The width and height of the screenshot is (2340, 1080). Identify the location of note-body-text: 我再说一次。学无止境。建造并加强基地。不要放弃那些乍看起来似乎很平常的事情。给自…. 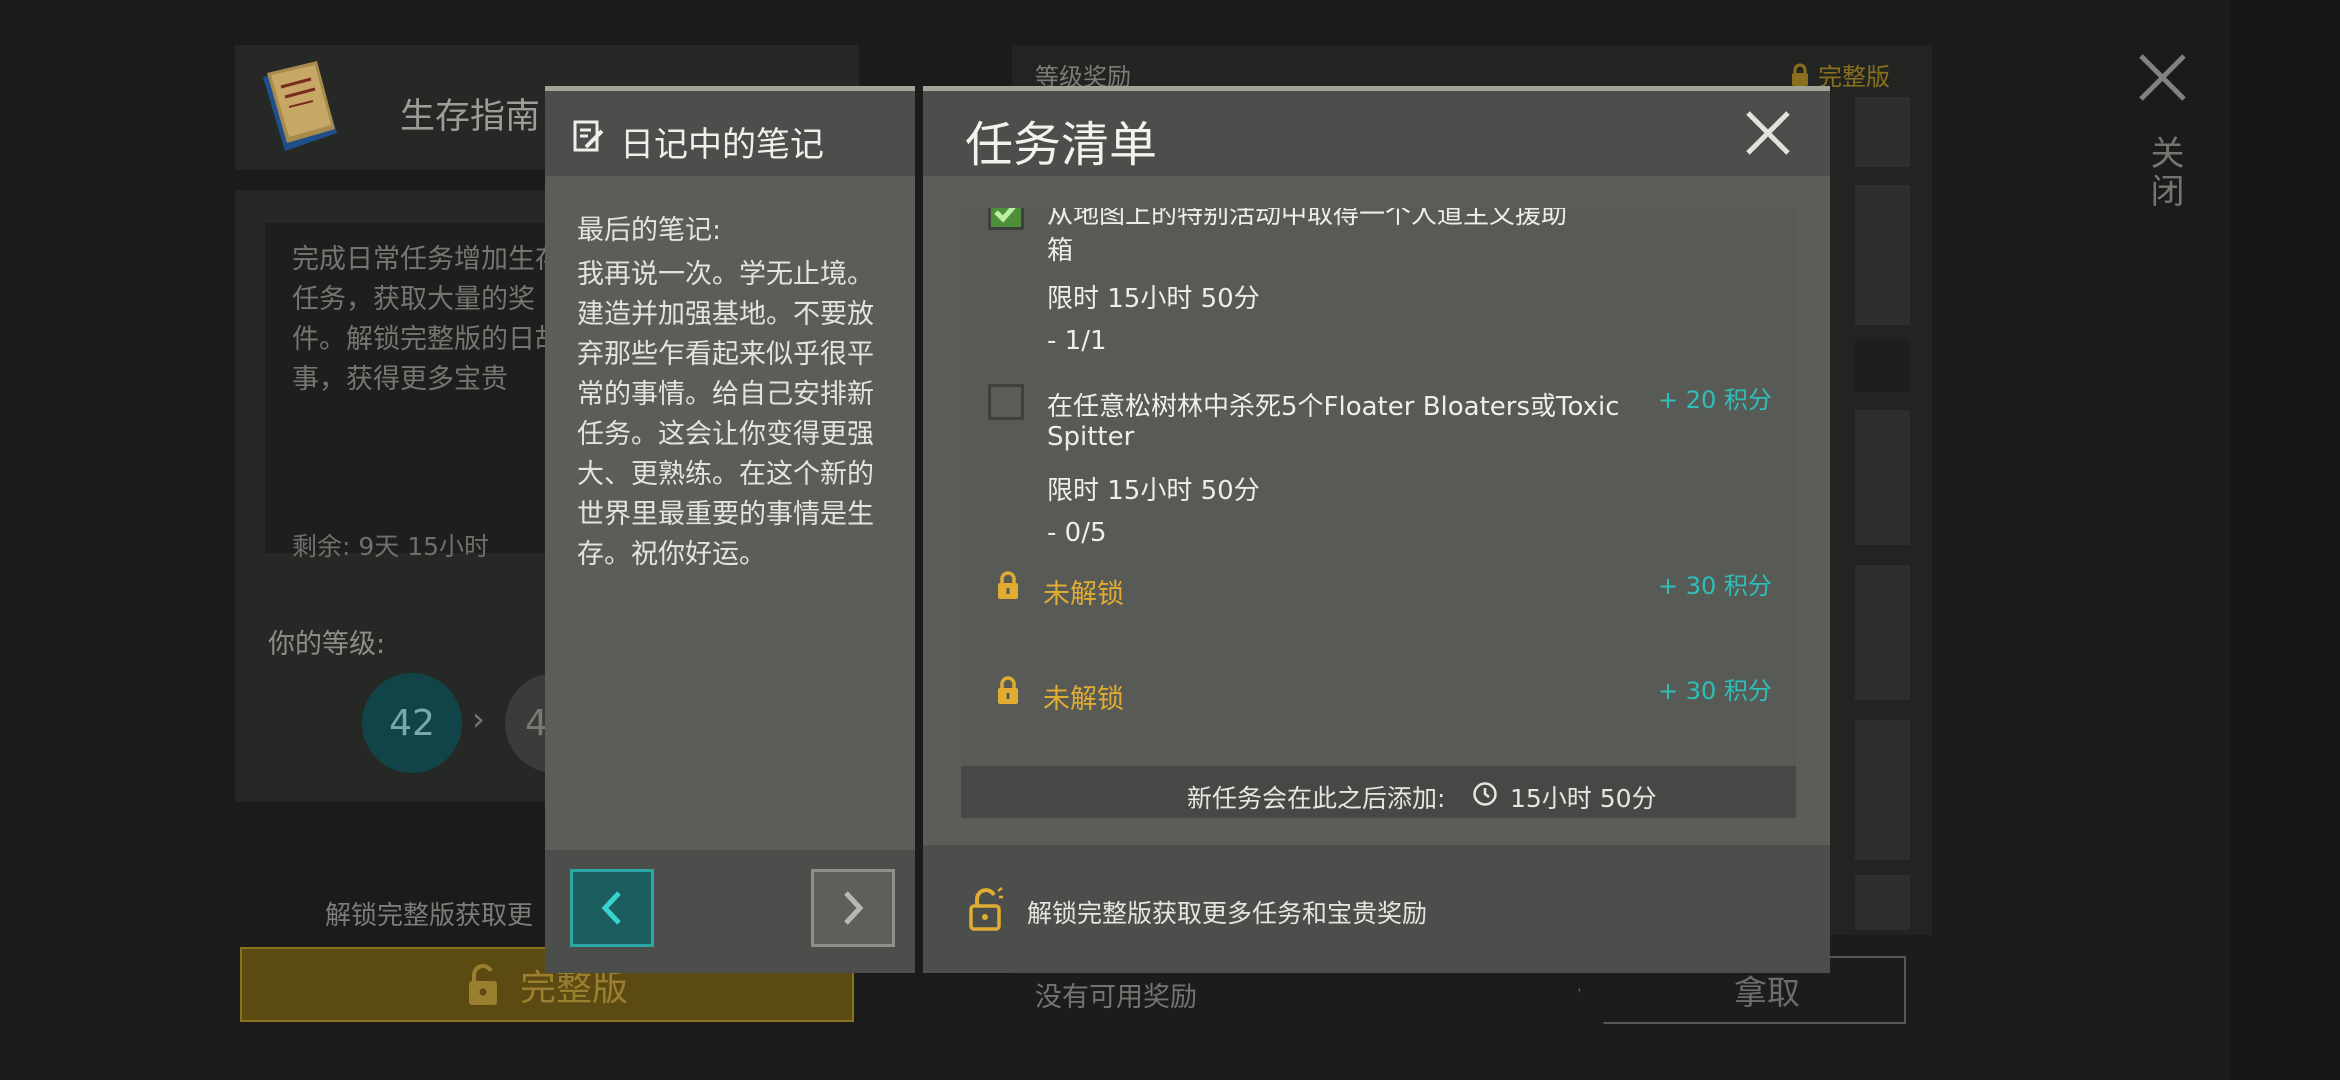
(725, 414).